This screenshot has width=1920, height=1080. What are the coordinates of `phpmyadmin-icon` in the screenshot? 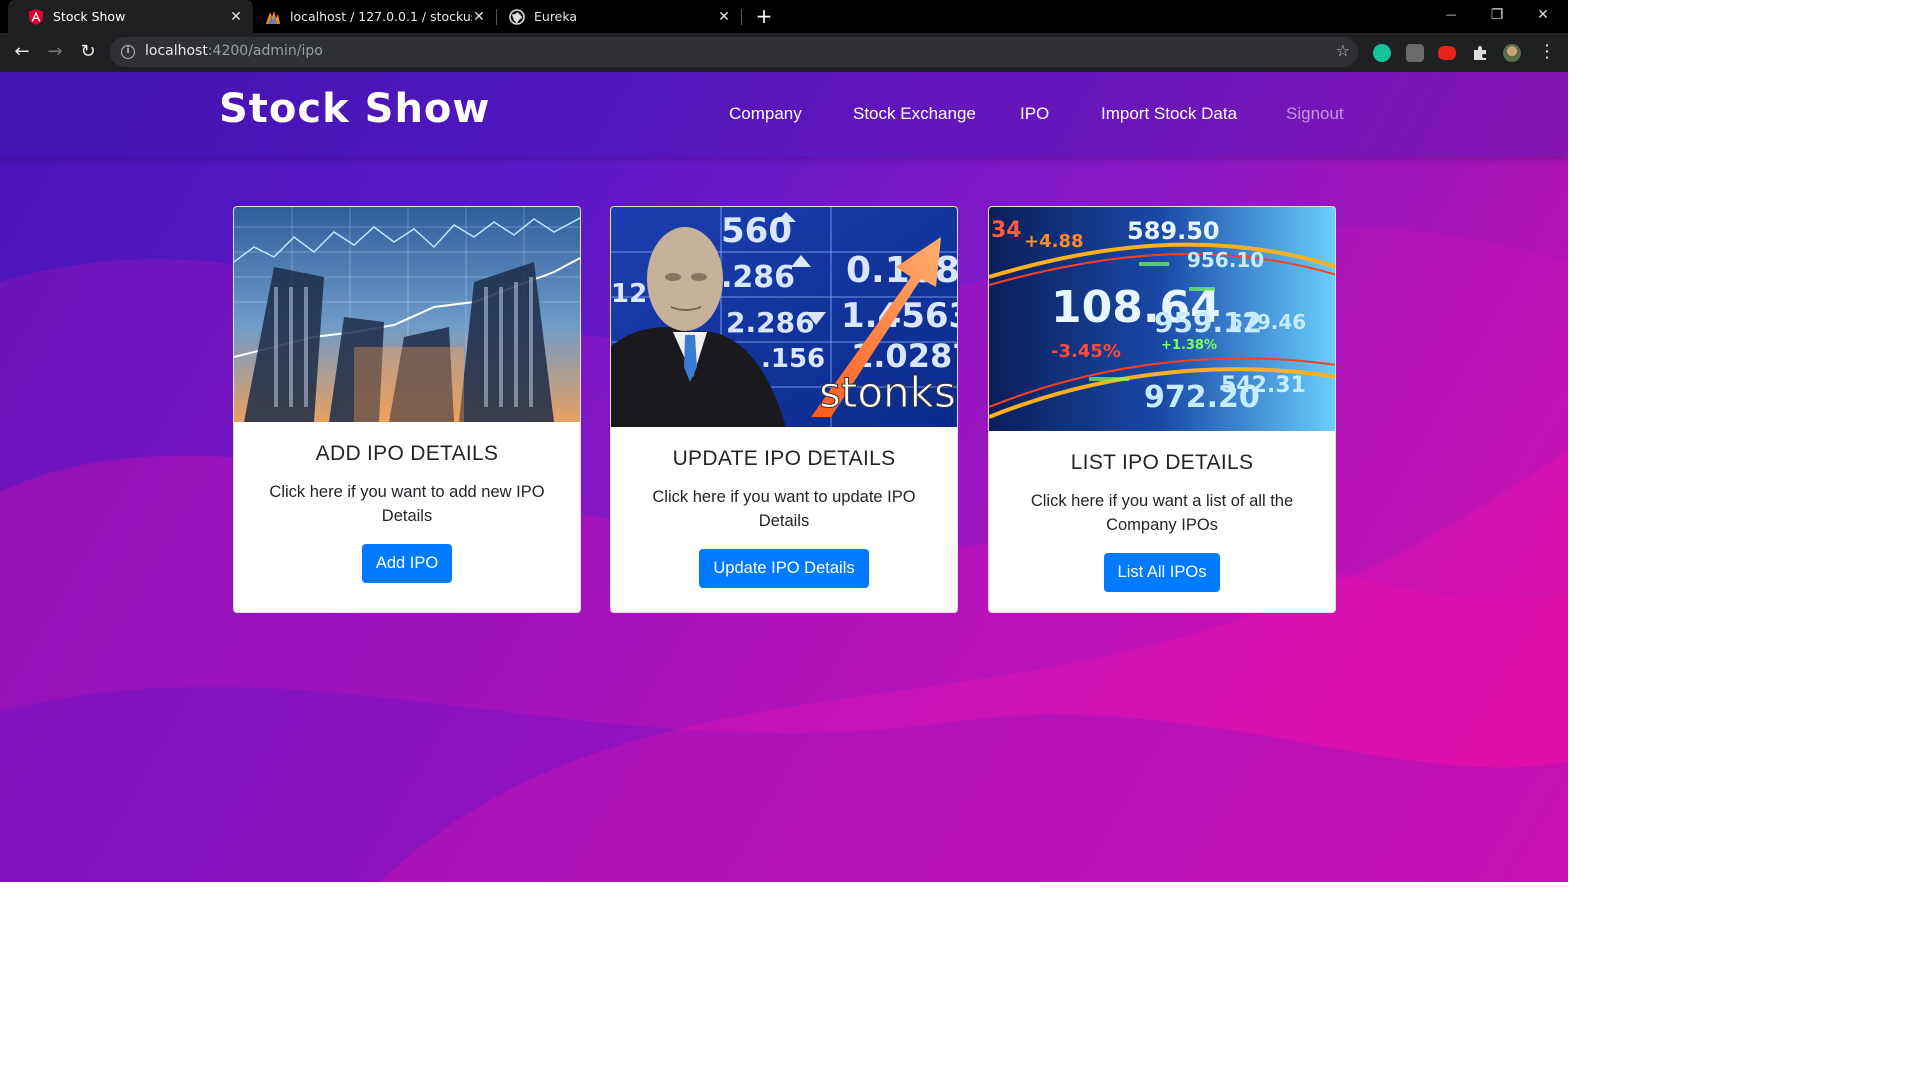 It's located at (273, 17).